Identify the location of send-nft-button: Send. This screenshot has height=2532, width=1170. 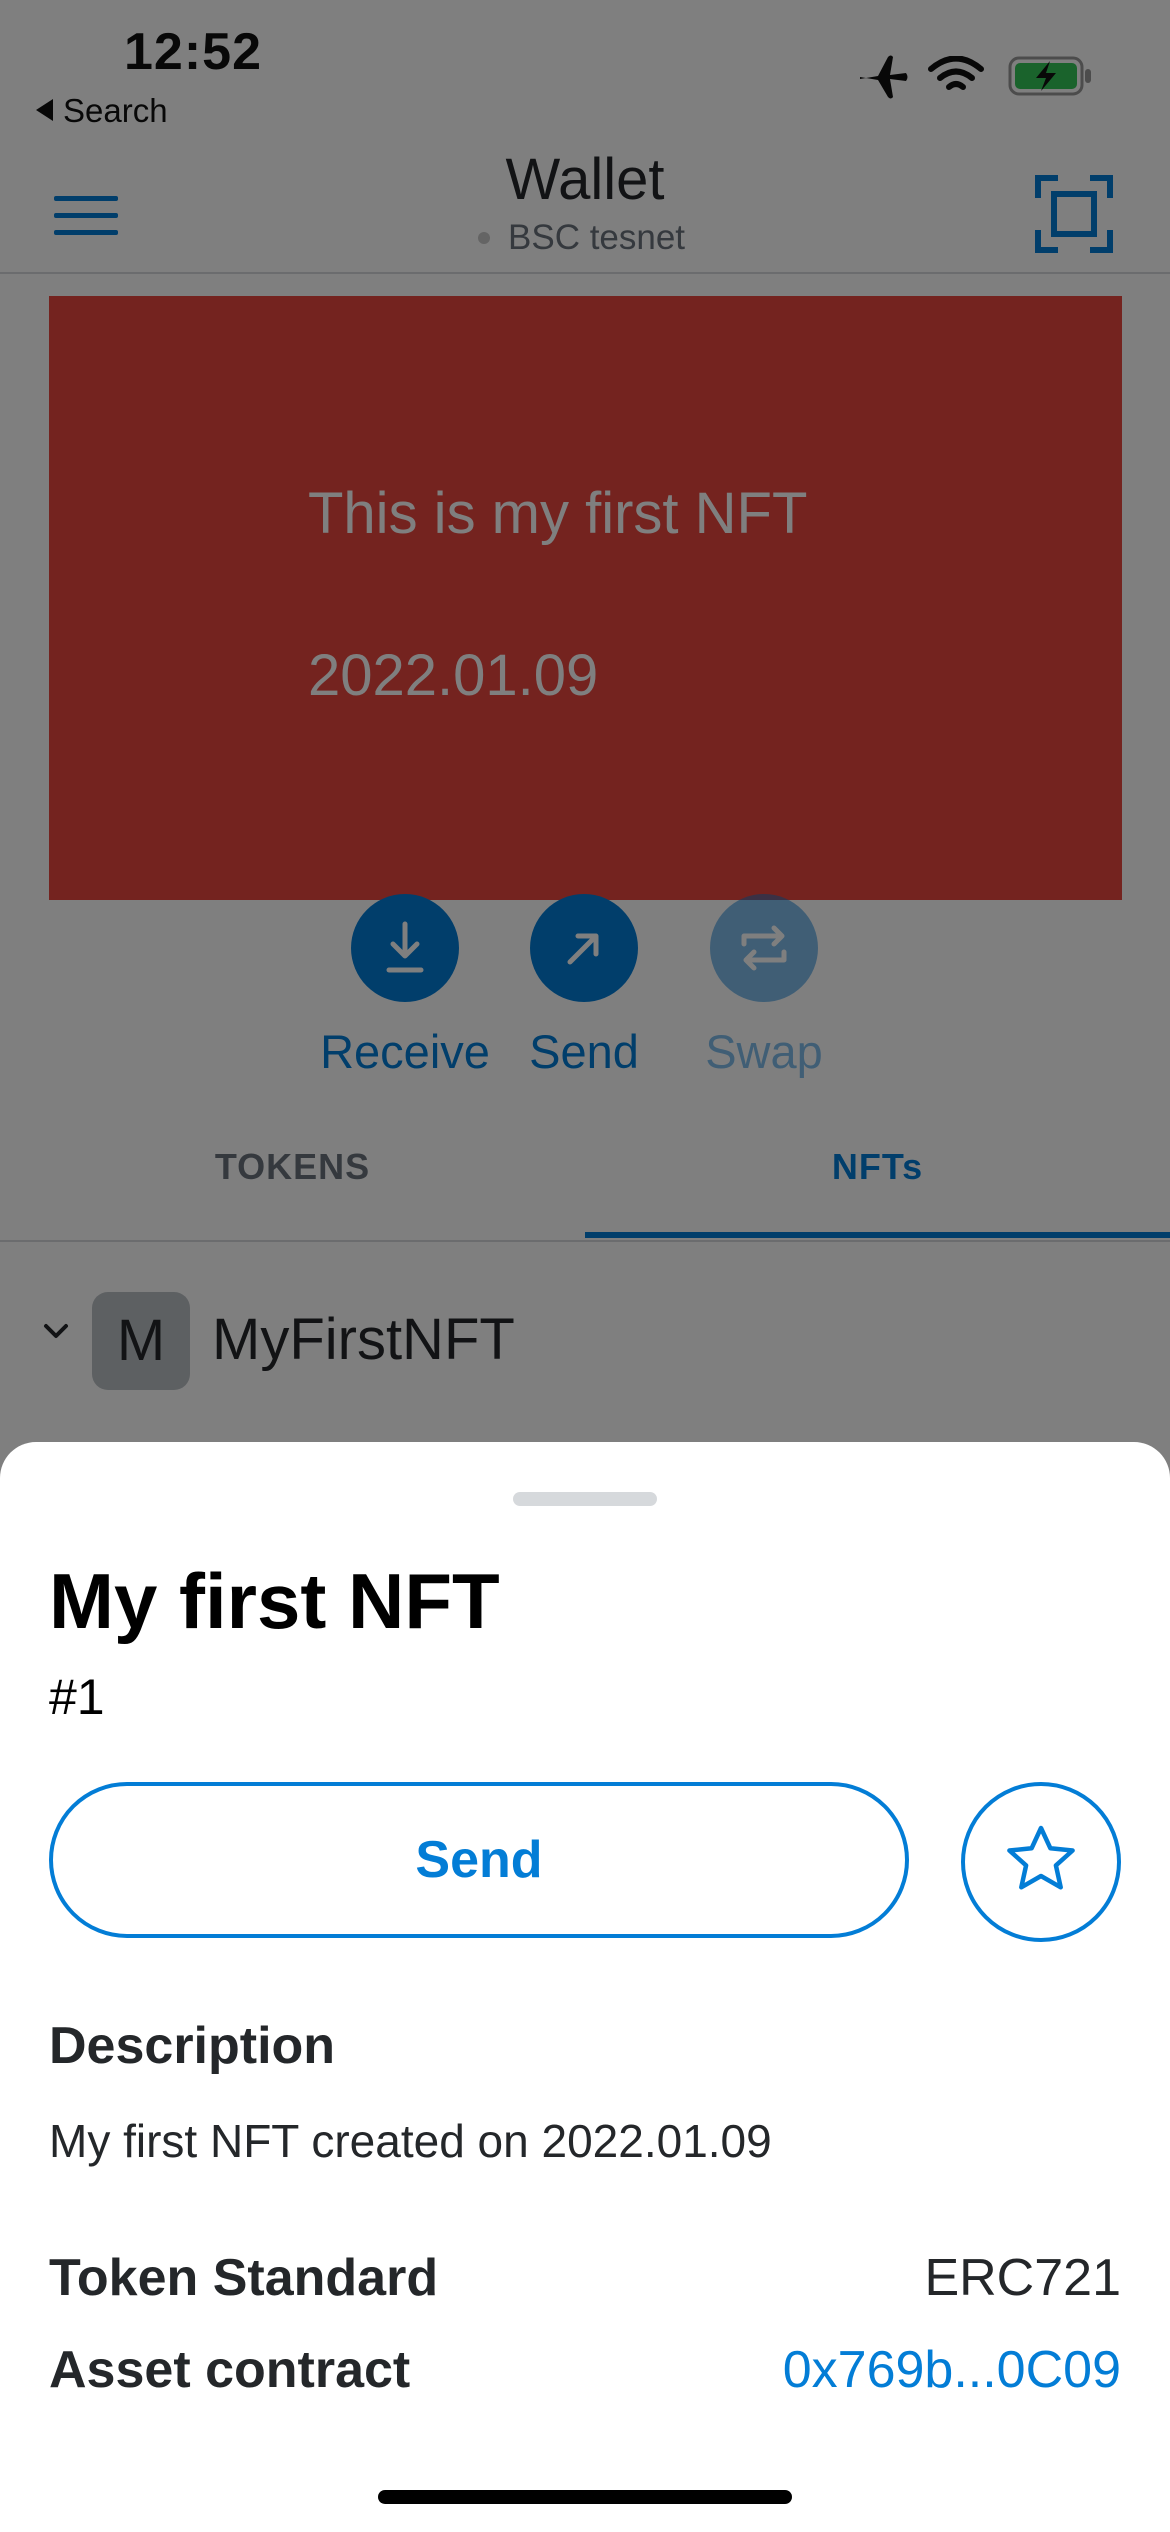
(479, 1860).